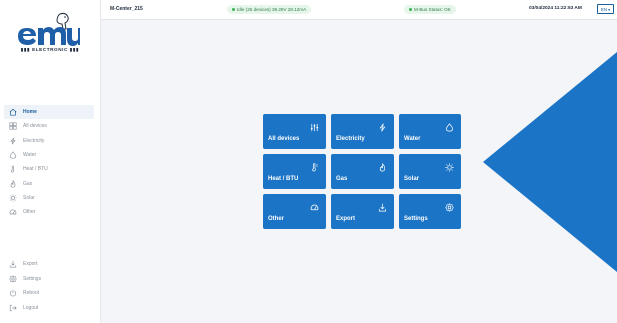 The width and height of the screenshot is (617, 323). I want to click on sidebar-item-water: Water, so click(49, 155).